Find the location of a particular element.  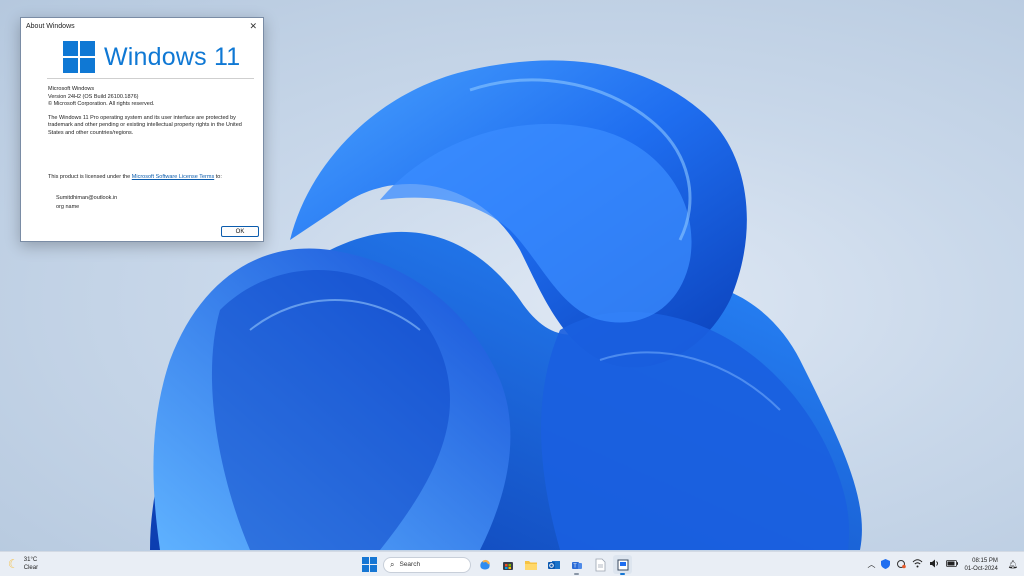

license-suffix: to: is located at coordinates (218, 177).